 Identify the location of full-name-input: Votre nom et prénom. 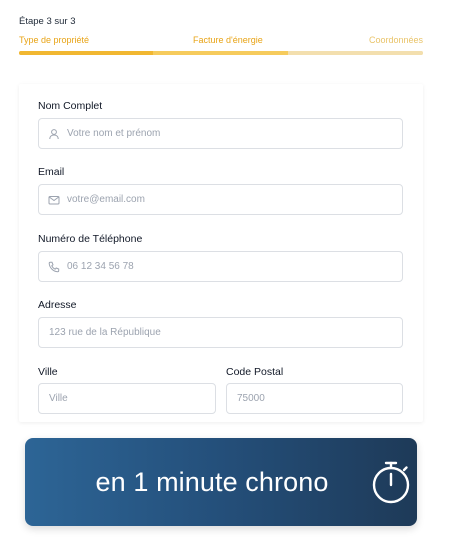
(220, 133).